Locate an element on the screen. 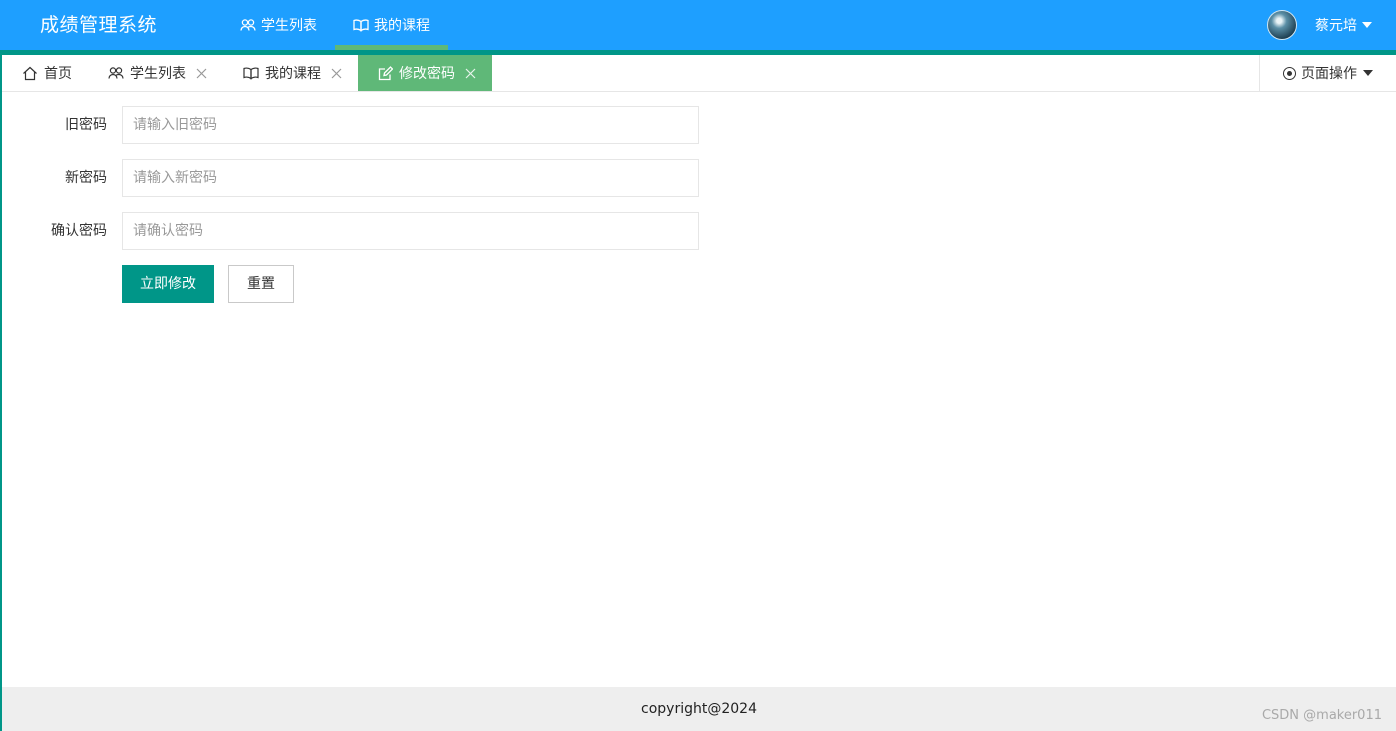 This screenshot has height=731, width=1396. page-operations-button: 页面操作 is located at coordinates (1327, 73).